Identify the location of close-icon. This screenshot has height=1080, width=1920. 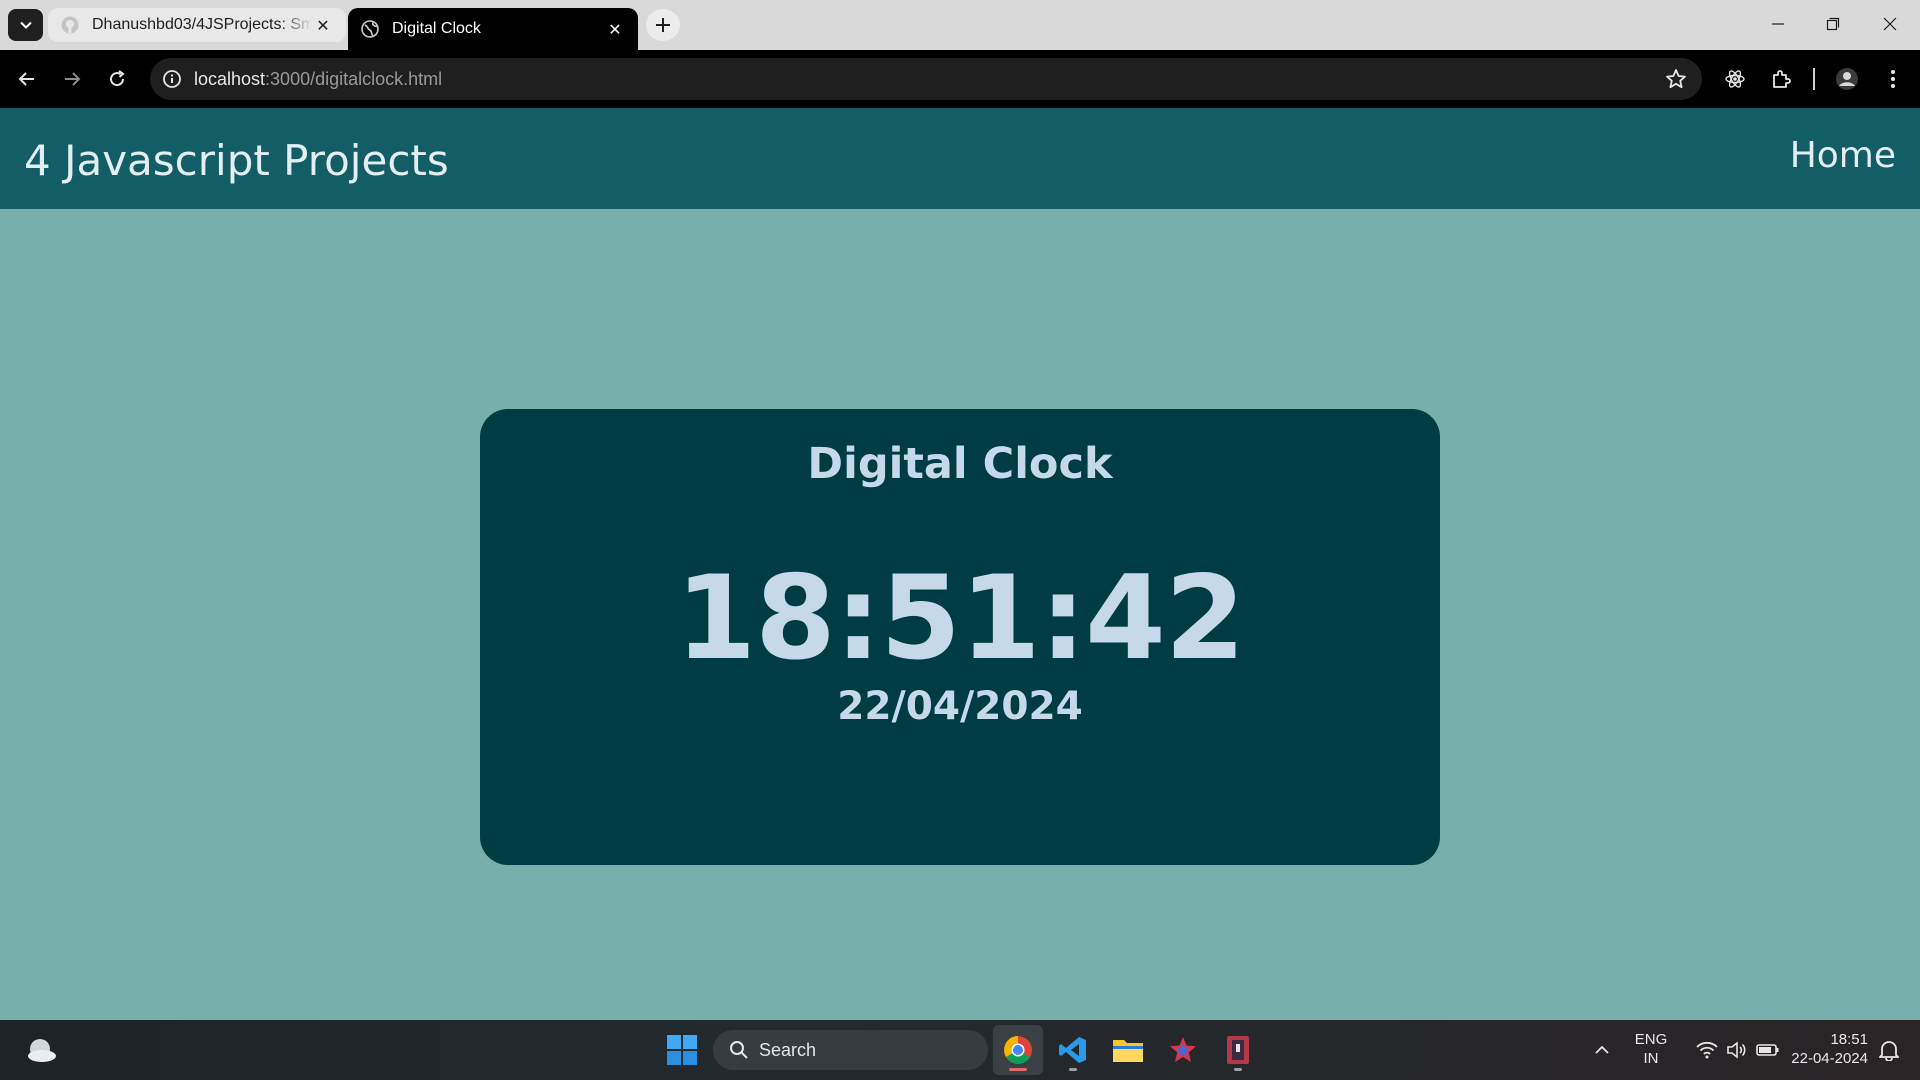
(1890, 24).